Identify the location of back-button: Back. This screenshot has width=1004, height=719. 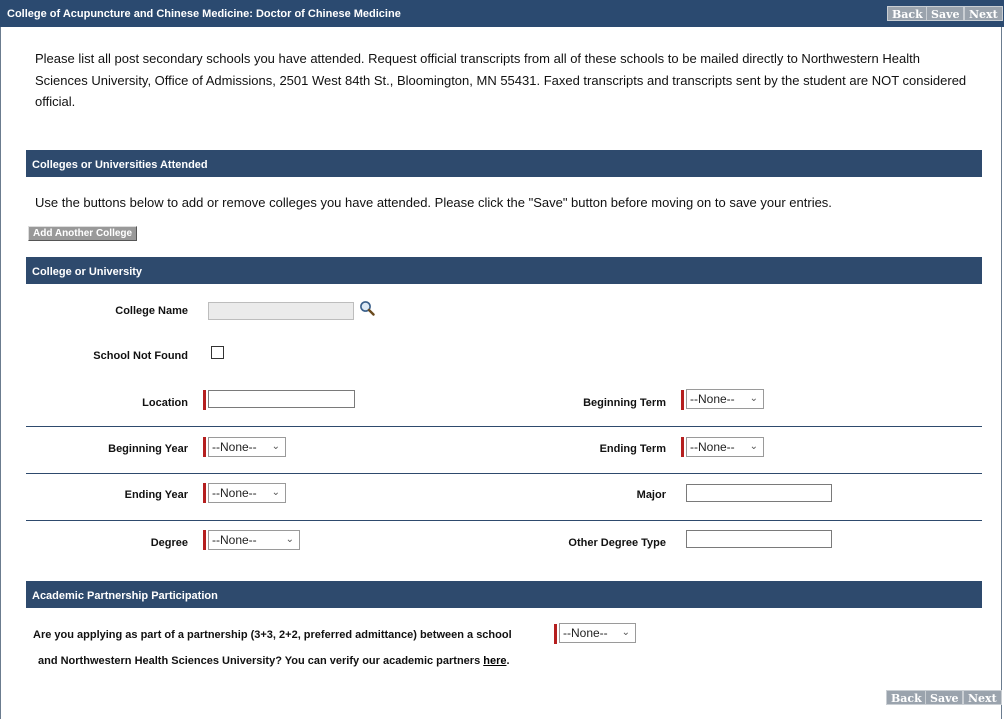
(907, 13).